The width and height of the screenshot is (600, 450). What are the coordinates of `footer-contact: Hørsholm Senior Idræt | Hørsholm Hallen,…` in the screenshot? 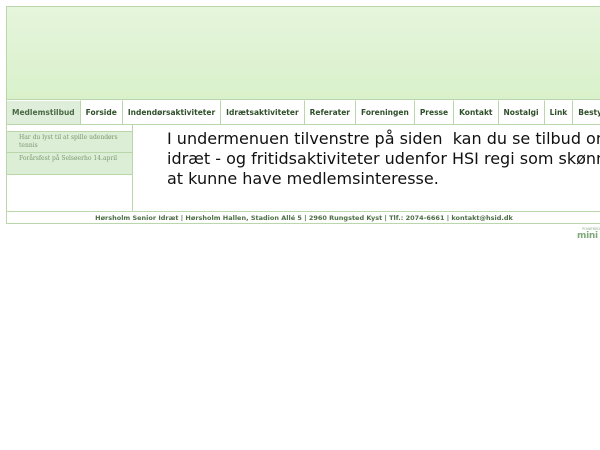 It's located at (303, 217).